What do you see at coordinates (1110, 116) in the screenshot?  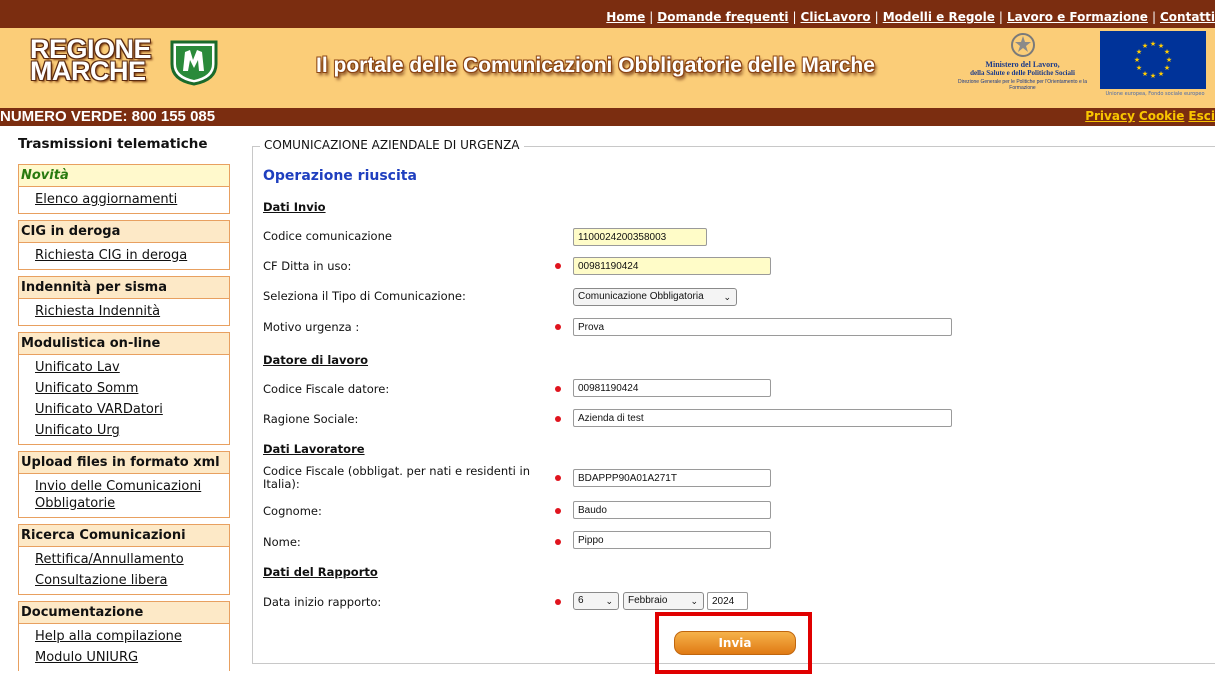 I see `privacy-link: Privacy` at bounding box center [1110, 116].